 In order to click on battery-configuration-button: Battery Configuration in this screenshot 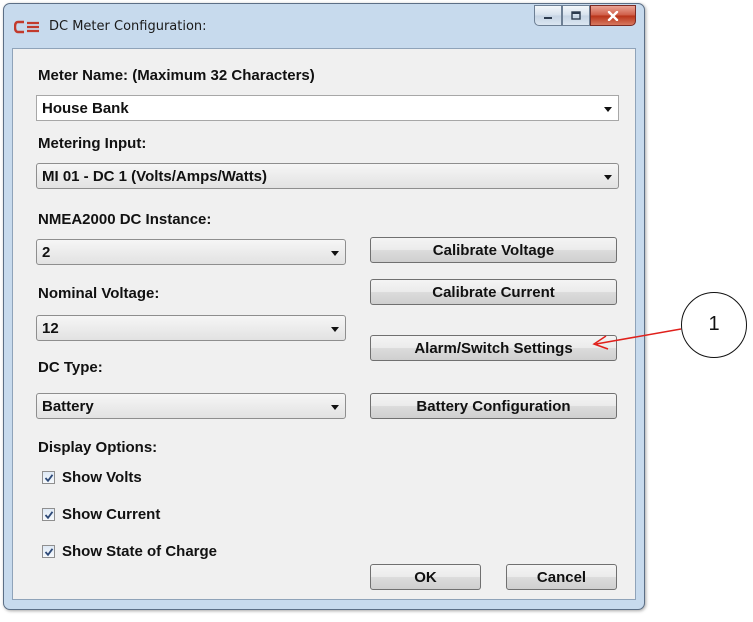, I will do `click(493, 406)`.